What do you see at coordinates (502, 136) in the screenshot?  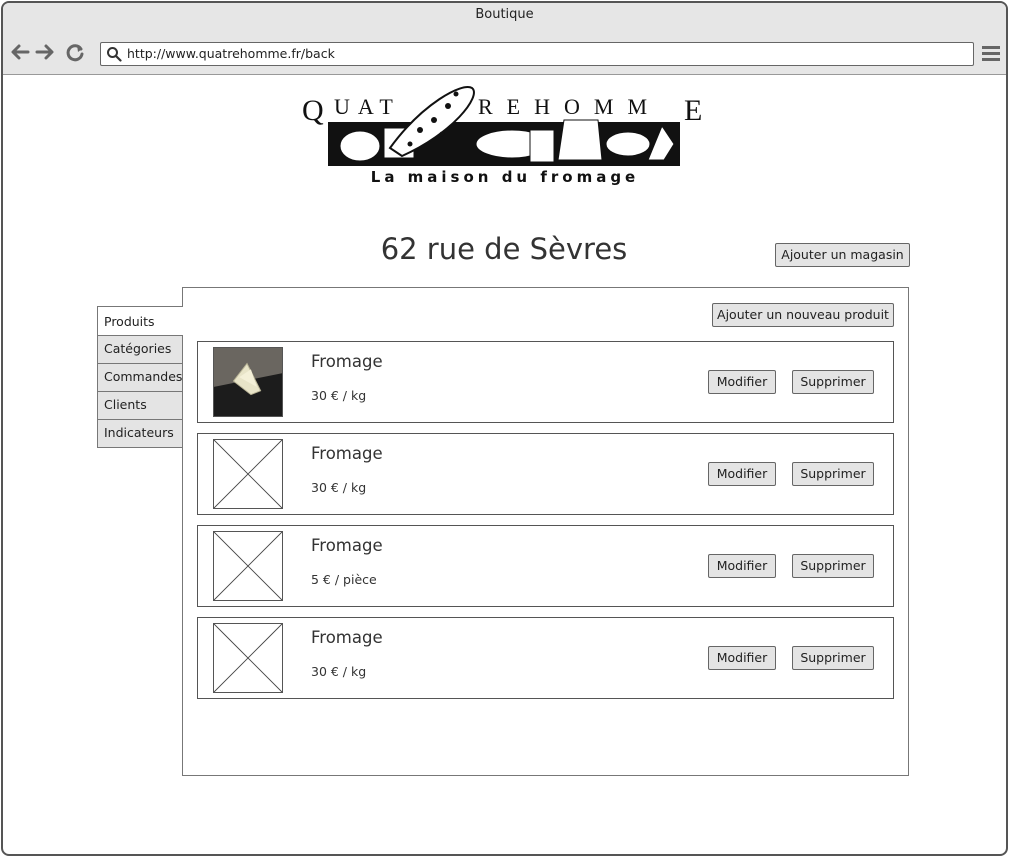 I see `quatrehomme-logo: Q UAT REHOMM E La maison du fromage` at bounding box center [502, 136].